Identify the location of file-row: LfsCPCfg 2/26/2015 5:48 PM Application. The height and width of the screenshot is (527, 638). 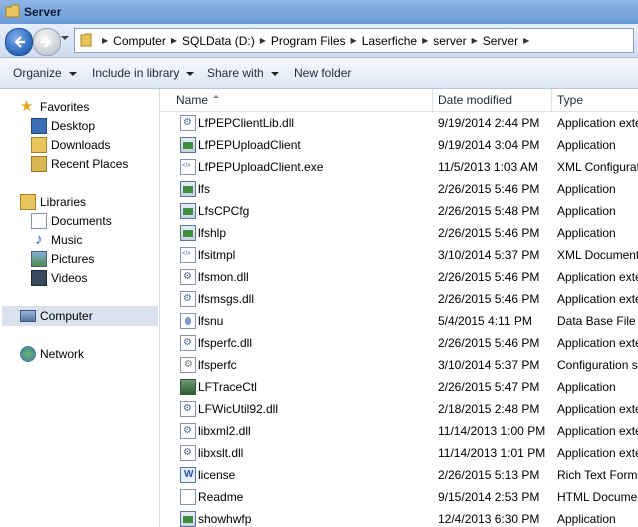
(399, 211).